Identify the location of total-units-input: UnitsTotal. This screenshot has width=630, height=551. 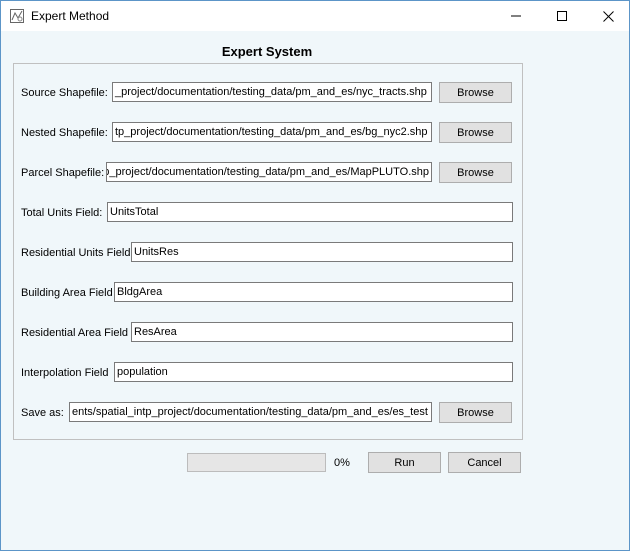
(310, 212).